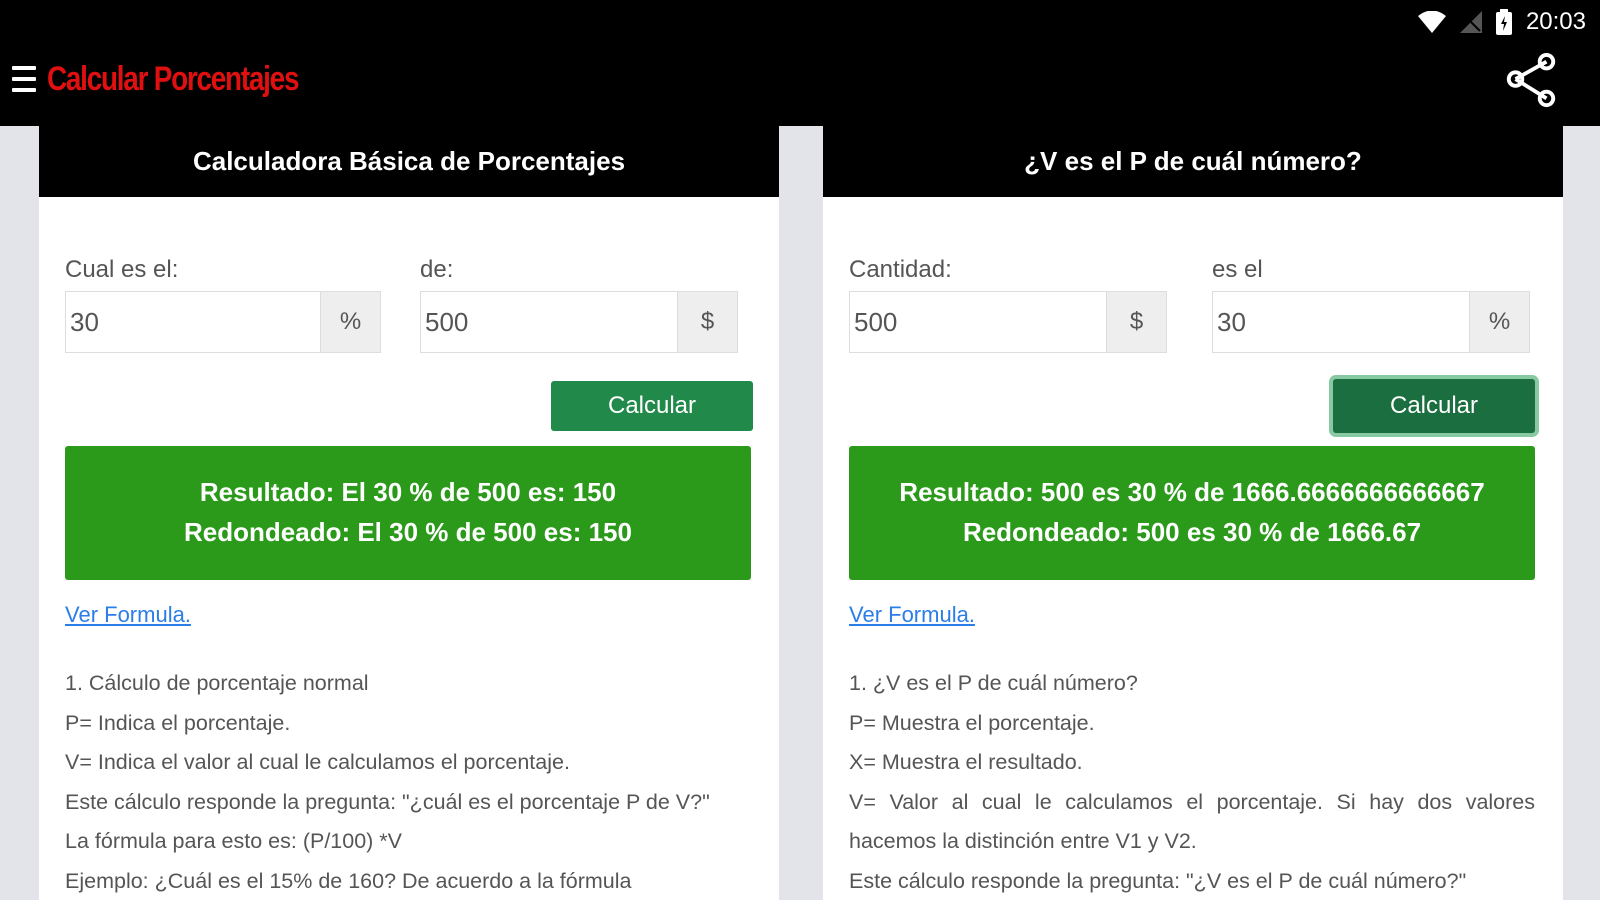 This screenshot has height=900, width=1600. What do you see at coordinates (972, 722) in the screenshot?
I see `description-line: P= Muestra el porcentaje.` at bounding box center [972, 722].